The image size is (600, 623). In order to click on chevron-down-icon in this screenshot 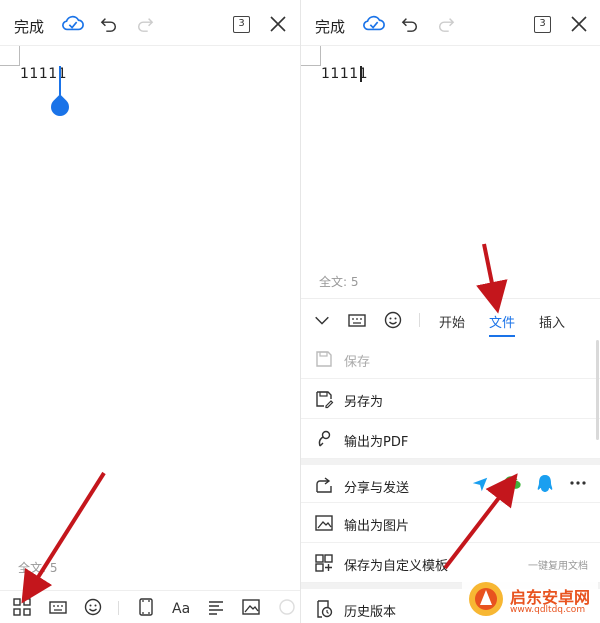, I will do `click(322, 320)`.